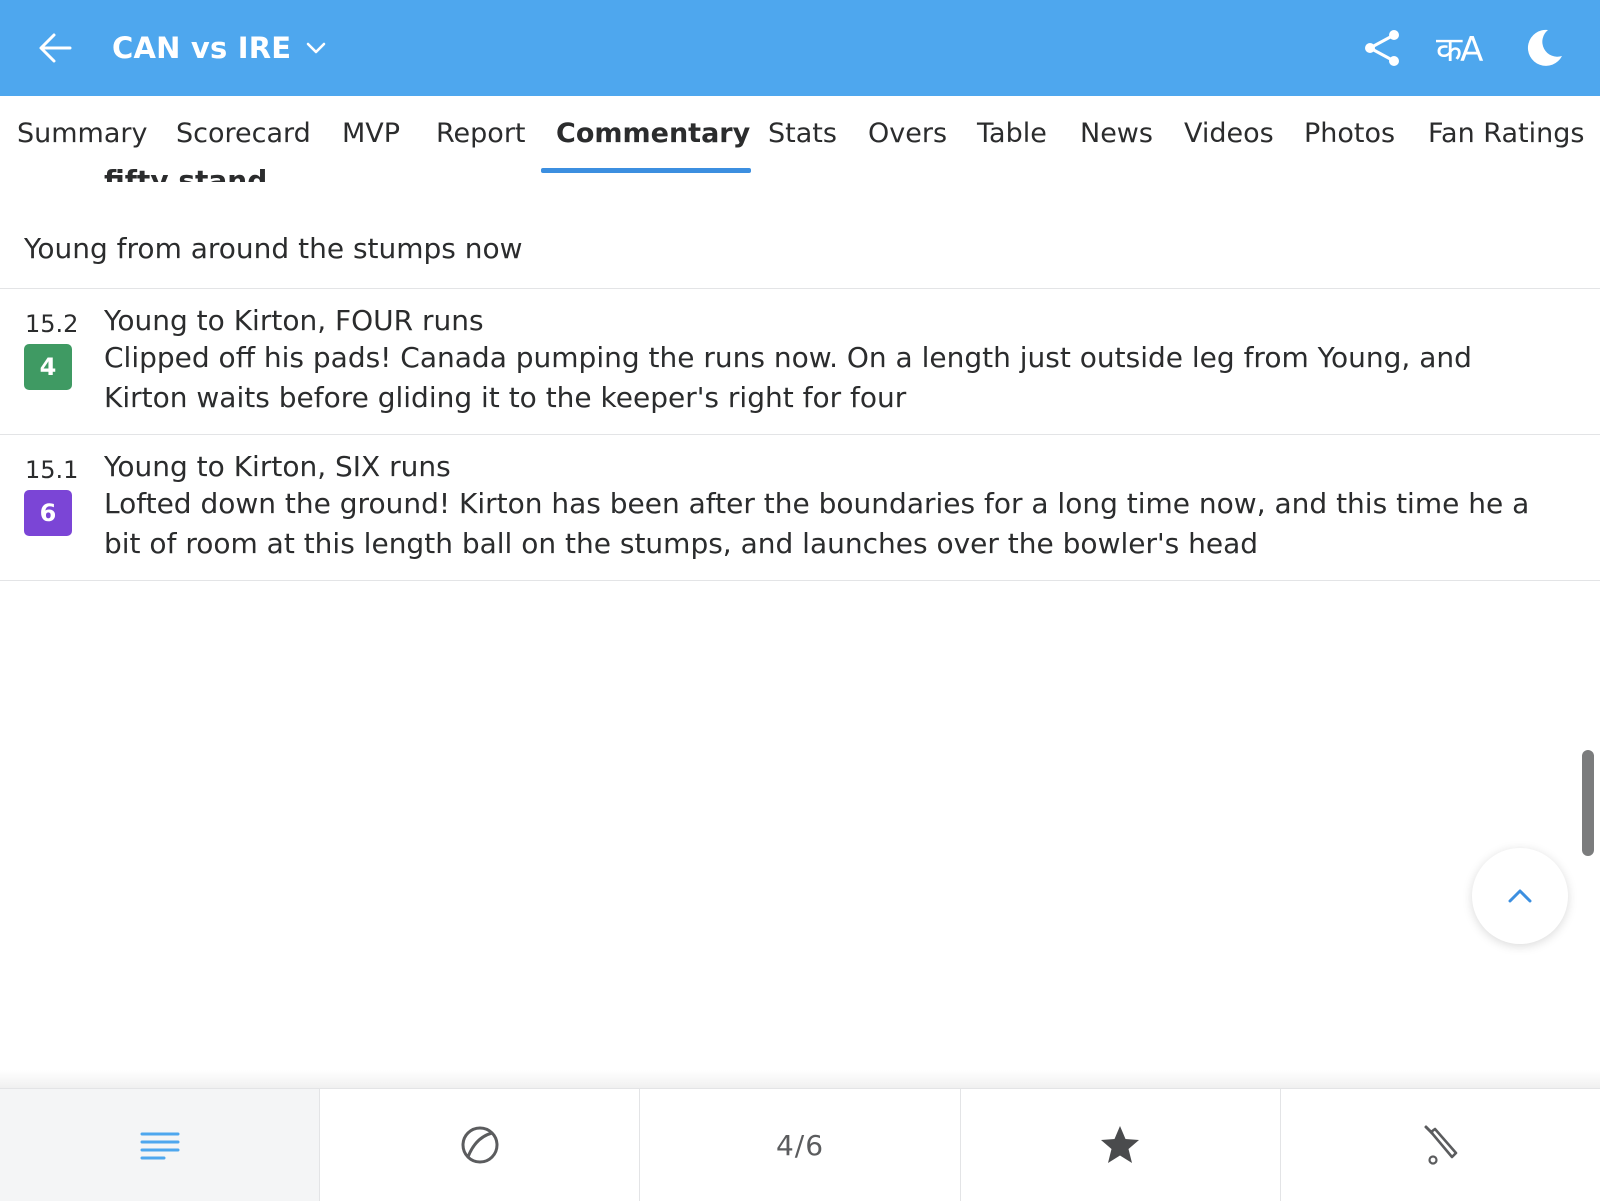 The width and height of the screenshot is (1600, 1201). Describe the element at coordinates (907, 135) in the screenshot. I see `tab-overs: Overs` at that location.